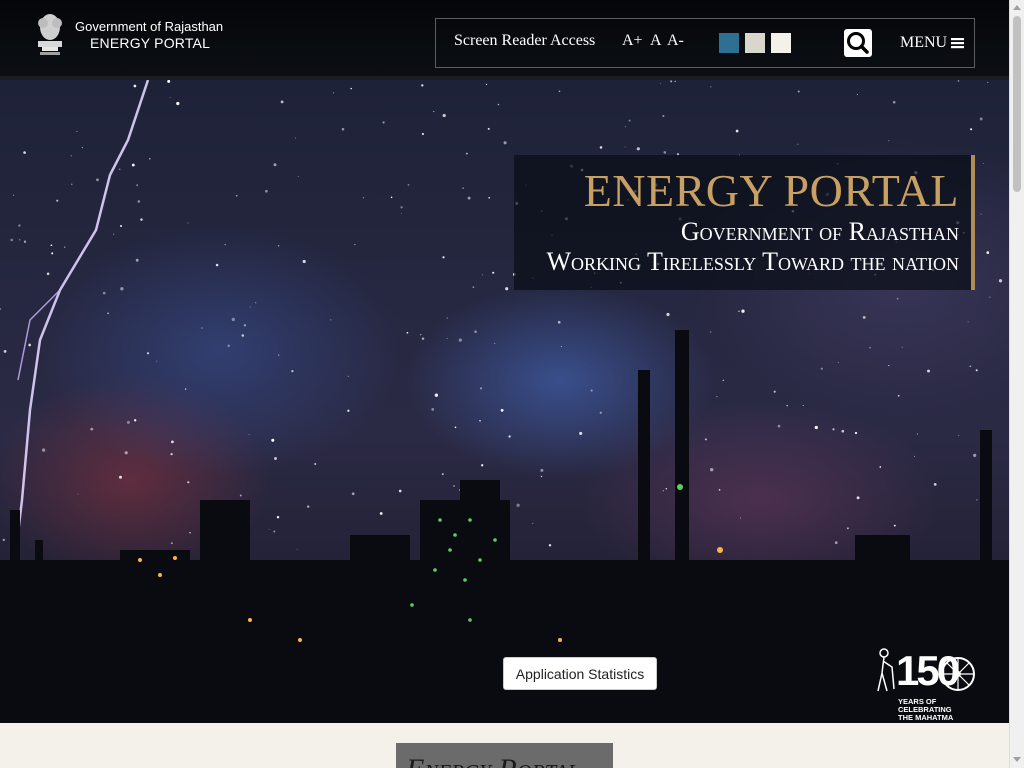 The width and height of the screenshot is (1024, 768). What do you see at coordinates (771, 190) in the screenshot?
I see `hero-title: ENERGY PORTAL` at bounding box center [771, 190].